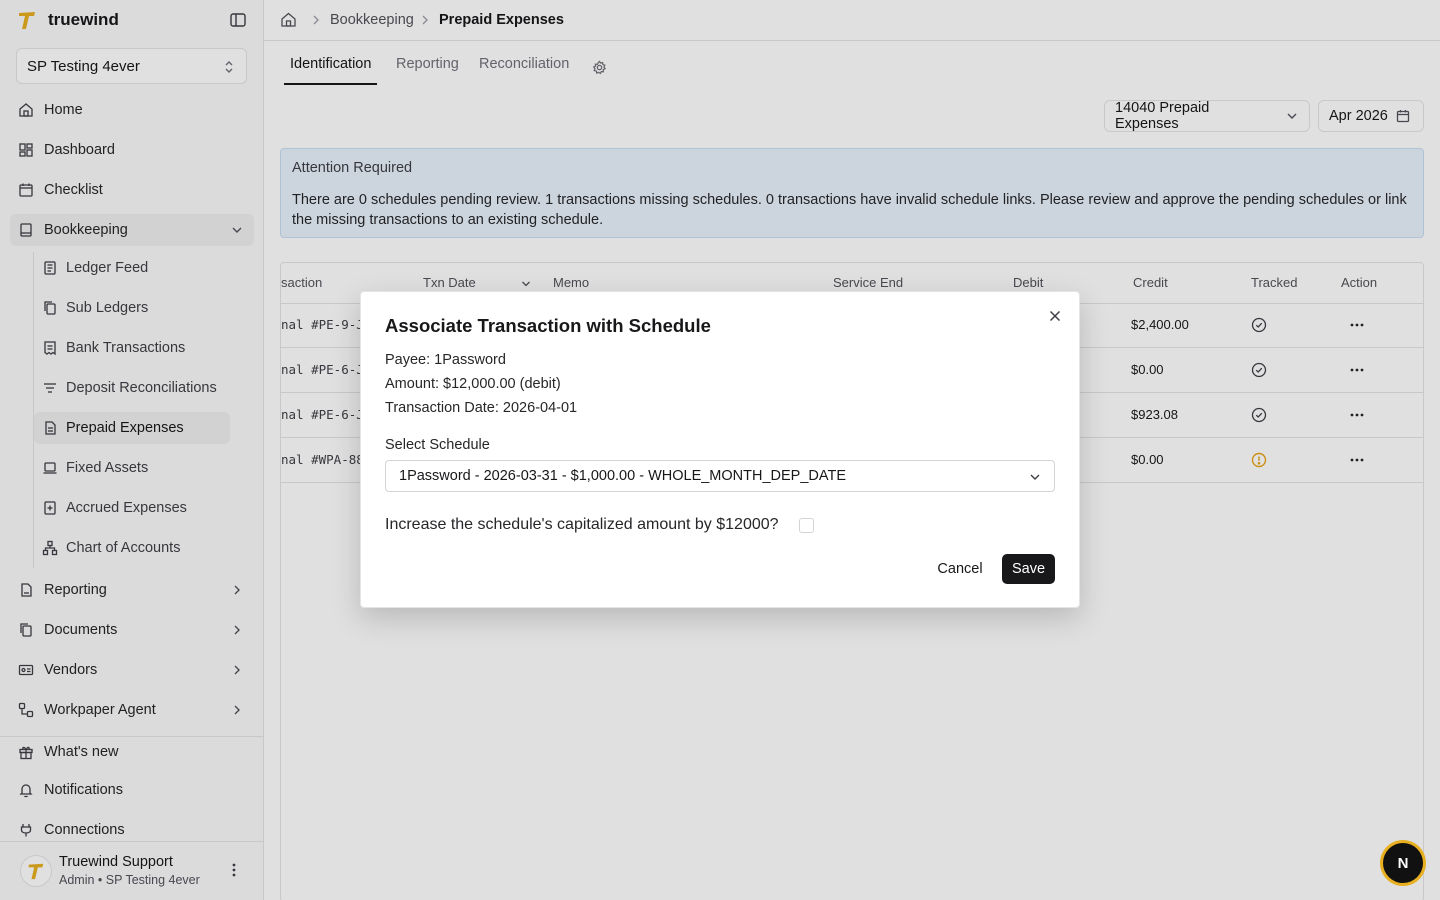 The height and width of the screenshot is (900, 1440). I want to click on dialog-title: Associate Transaction with Schedule, so click(548, 325).